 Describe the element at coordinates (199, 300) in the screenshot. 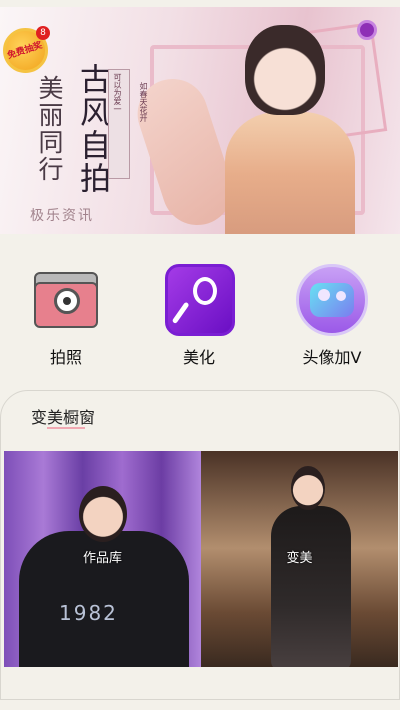

I see `mirror-icon` at that location.